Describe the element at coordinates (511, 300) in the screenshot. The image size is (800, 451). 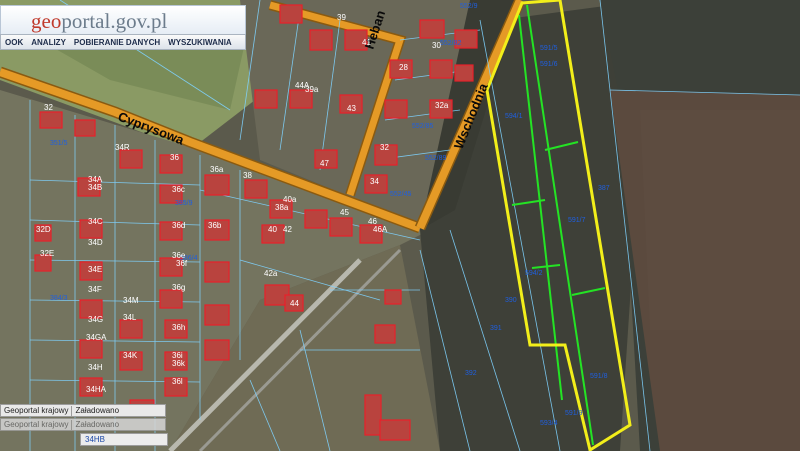
I see `parcel-number: 390` at that location.